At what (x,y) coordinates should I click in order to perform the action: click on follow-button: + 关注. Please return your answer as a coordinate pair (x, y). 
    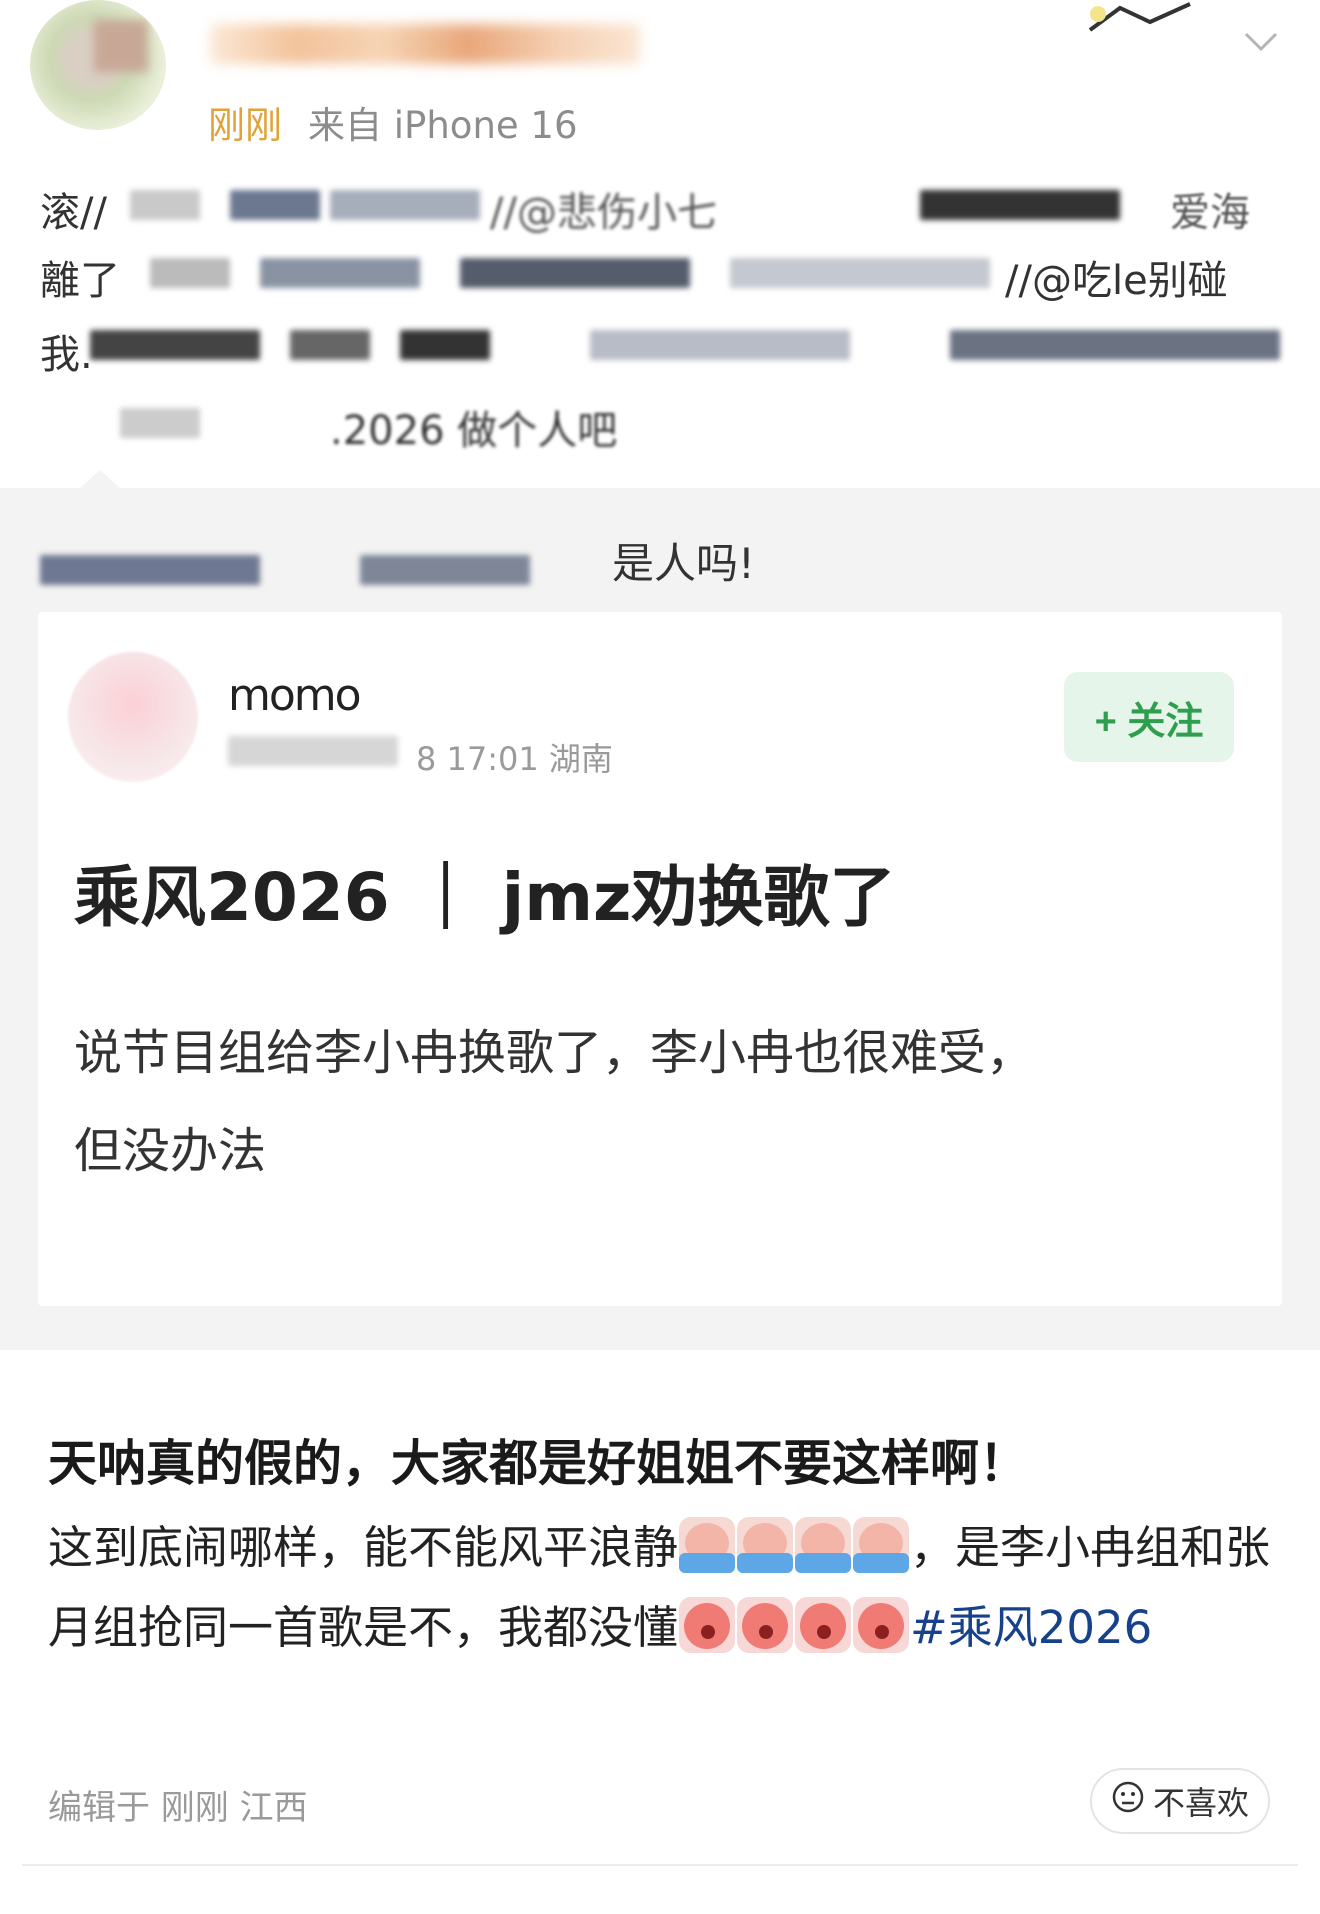
    Looking at the image, I should click on (1149, 717).